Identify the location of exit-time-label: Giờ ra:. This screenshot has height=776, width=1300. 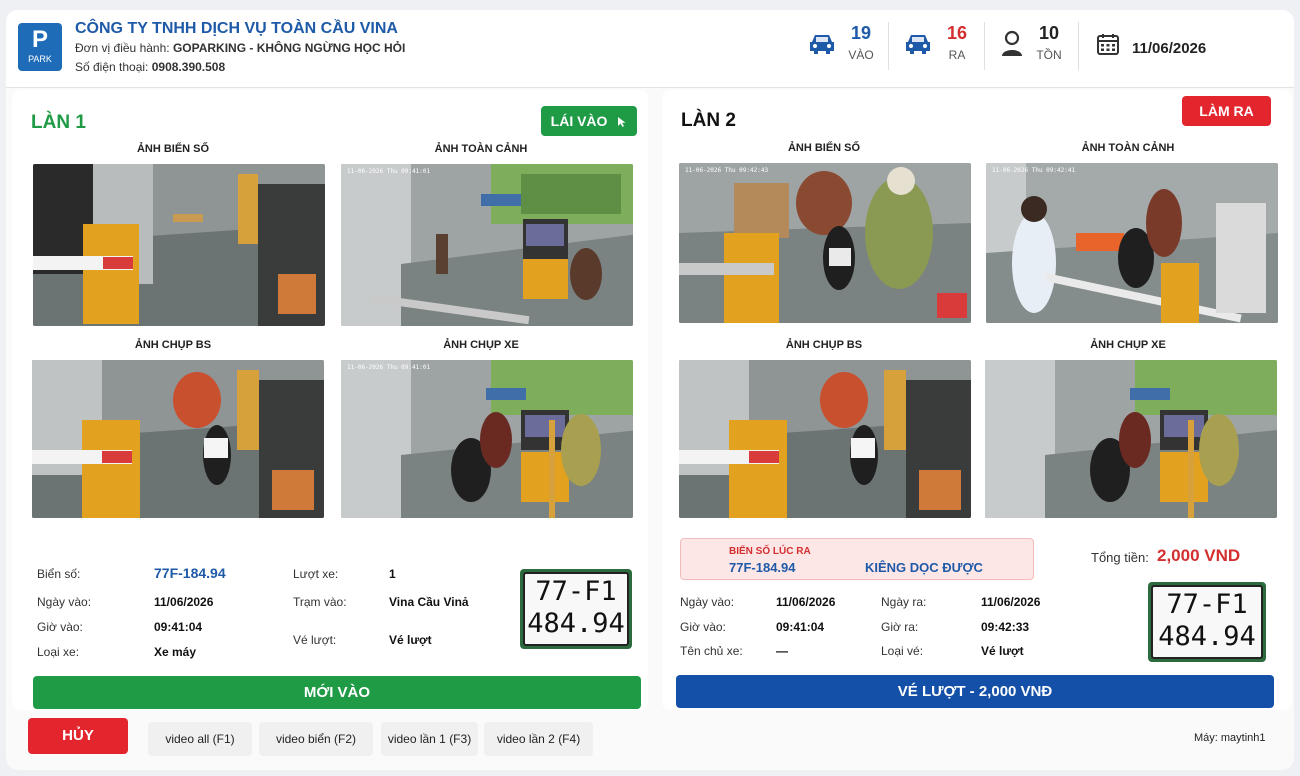
(900, 627).